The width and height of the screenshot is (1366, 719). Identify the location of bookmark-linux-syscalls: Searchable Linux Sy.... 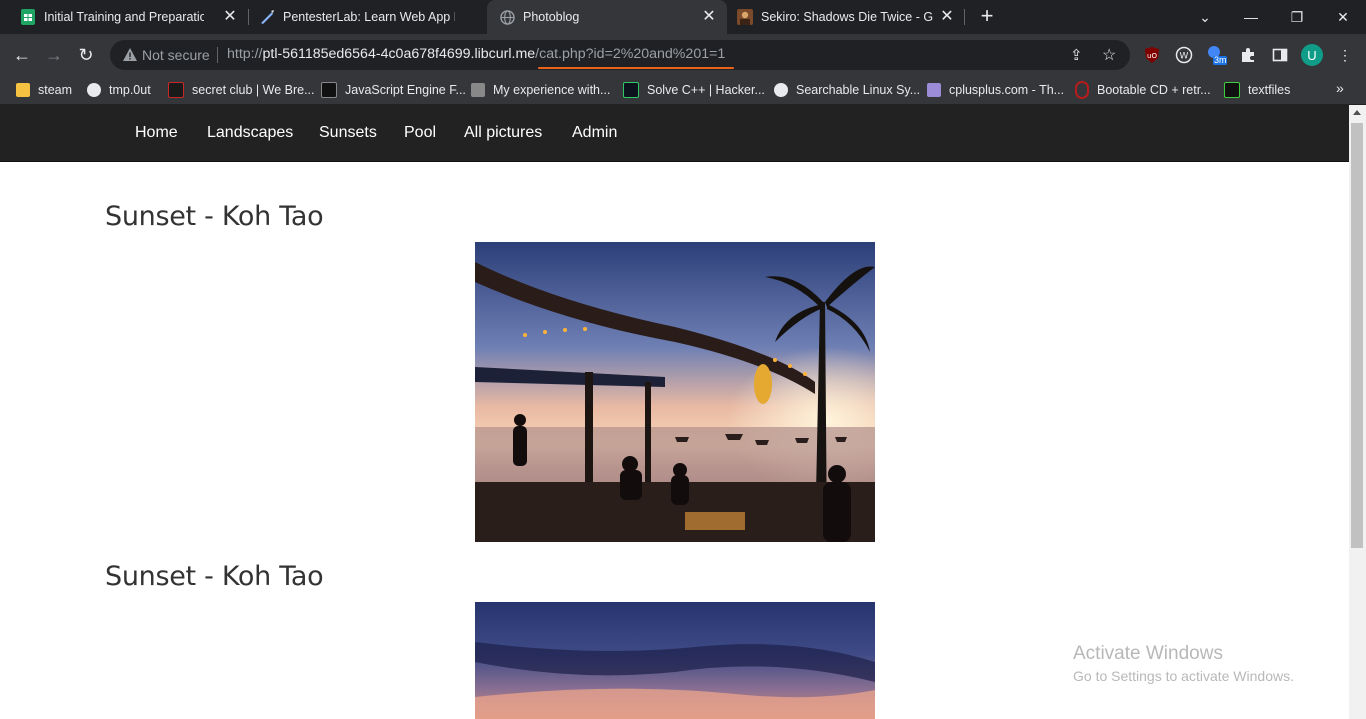
(847, 90).